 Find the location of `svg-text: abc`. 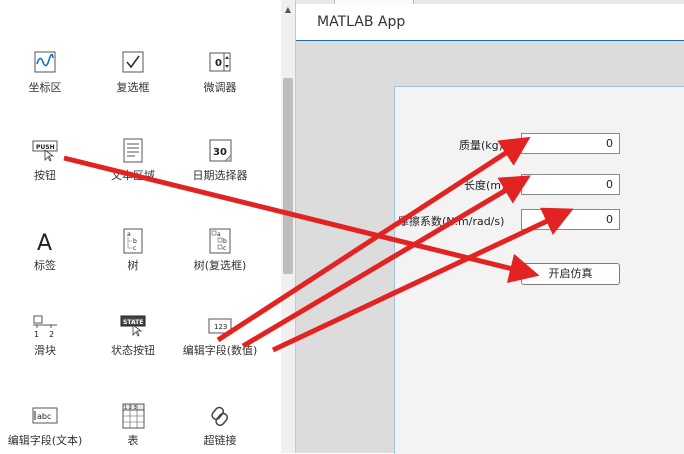

svg-text: abc is located at coordinates (44, 416).